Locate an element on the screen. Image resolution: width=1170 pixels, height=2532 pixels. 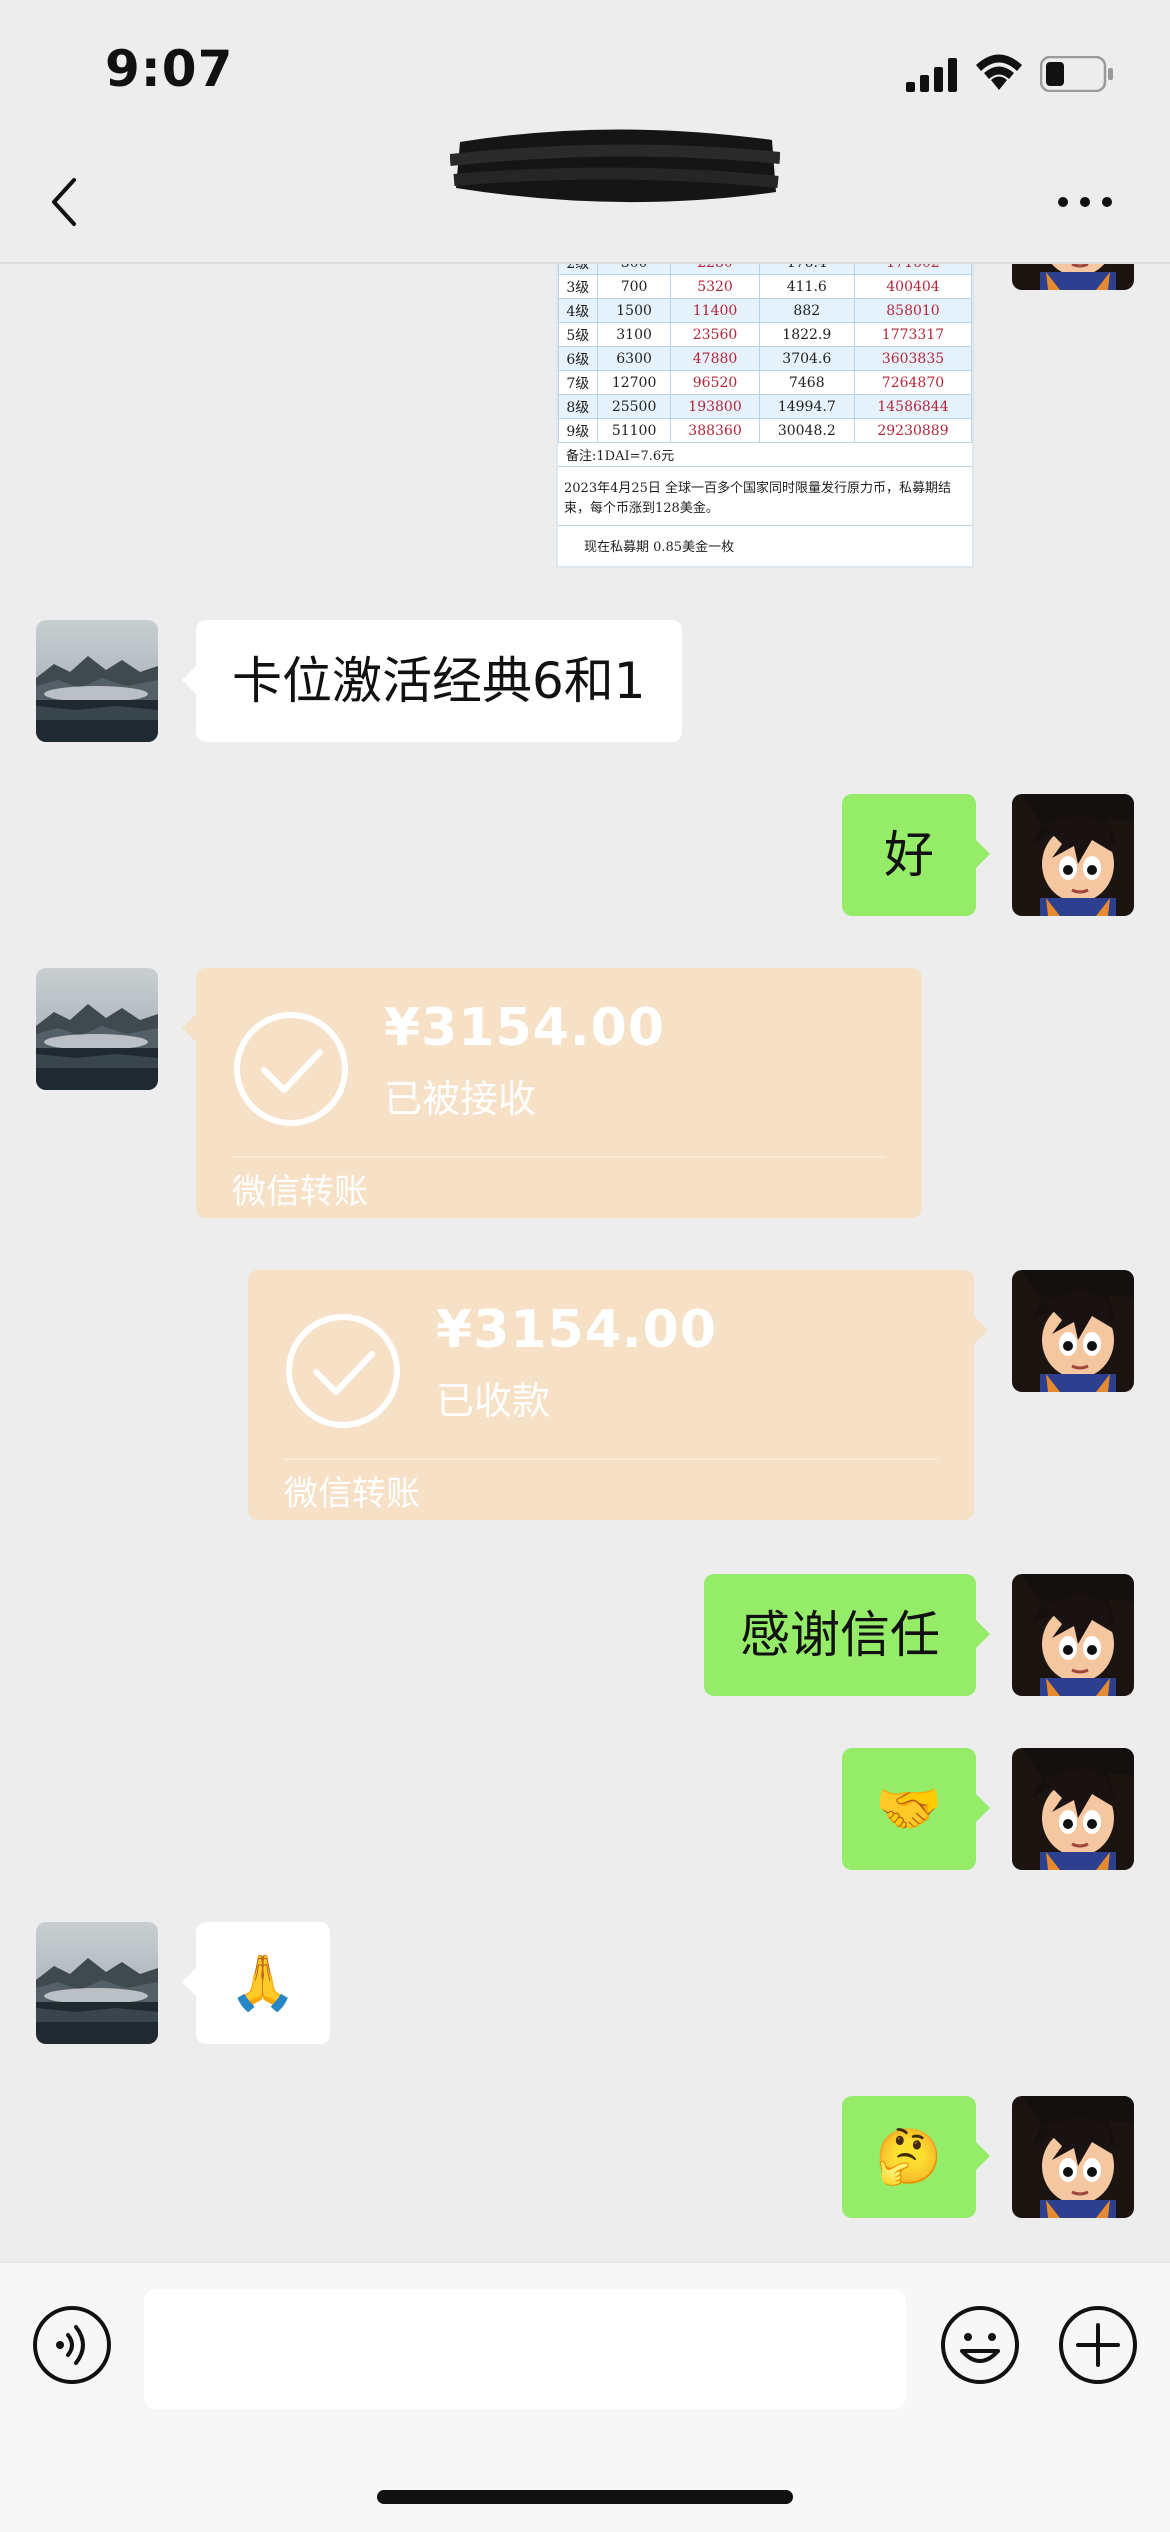
transfer-status: 已收款 is located at coordinates (493, 1401).